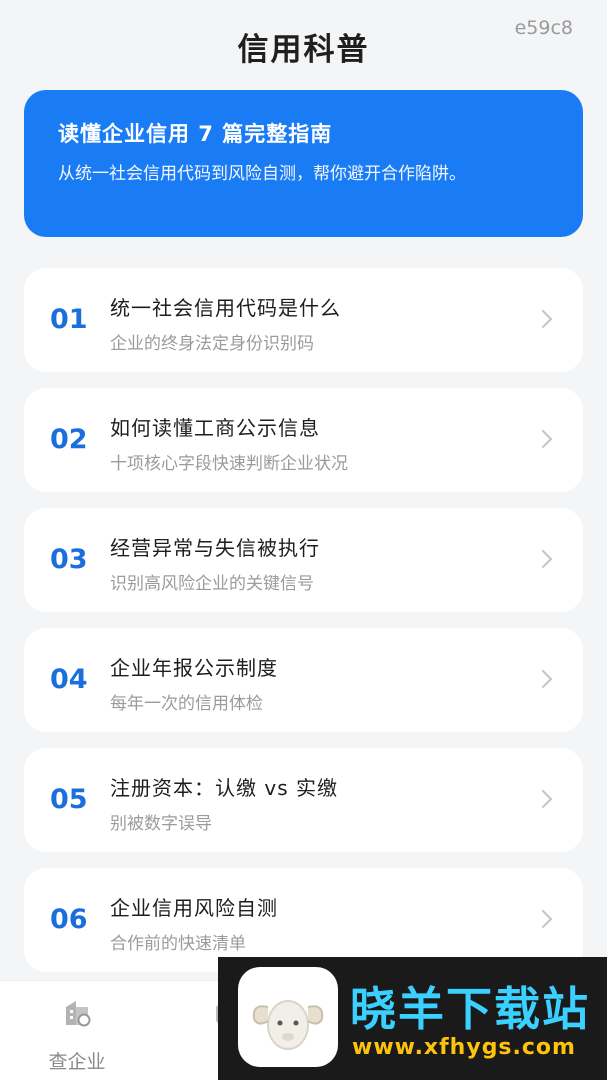 The image size is (607, 1080). I want to click on article-number: 05, so click(69, 799).